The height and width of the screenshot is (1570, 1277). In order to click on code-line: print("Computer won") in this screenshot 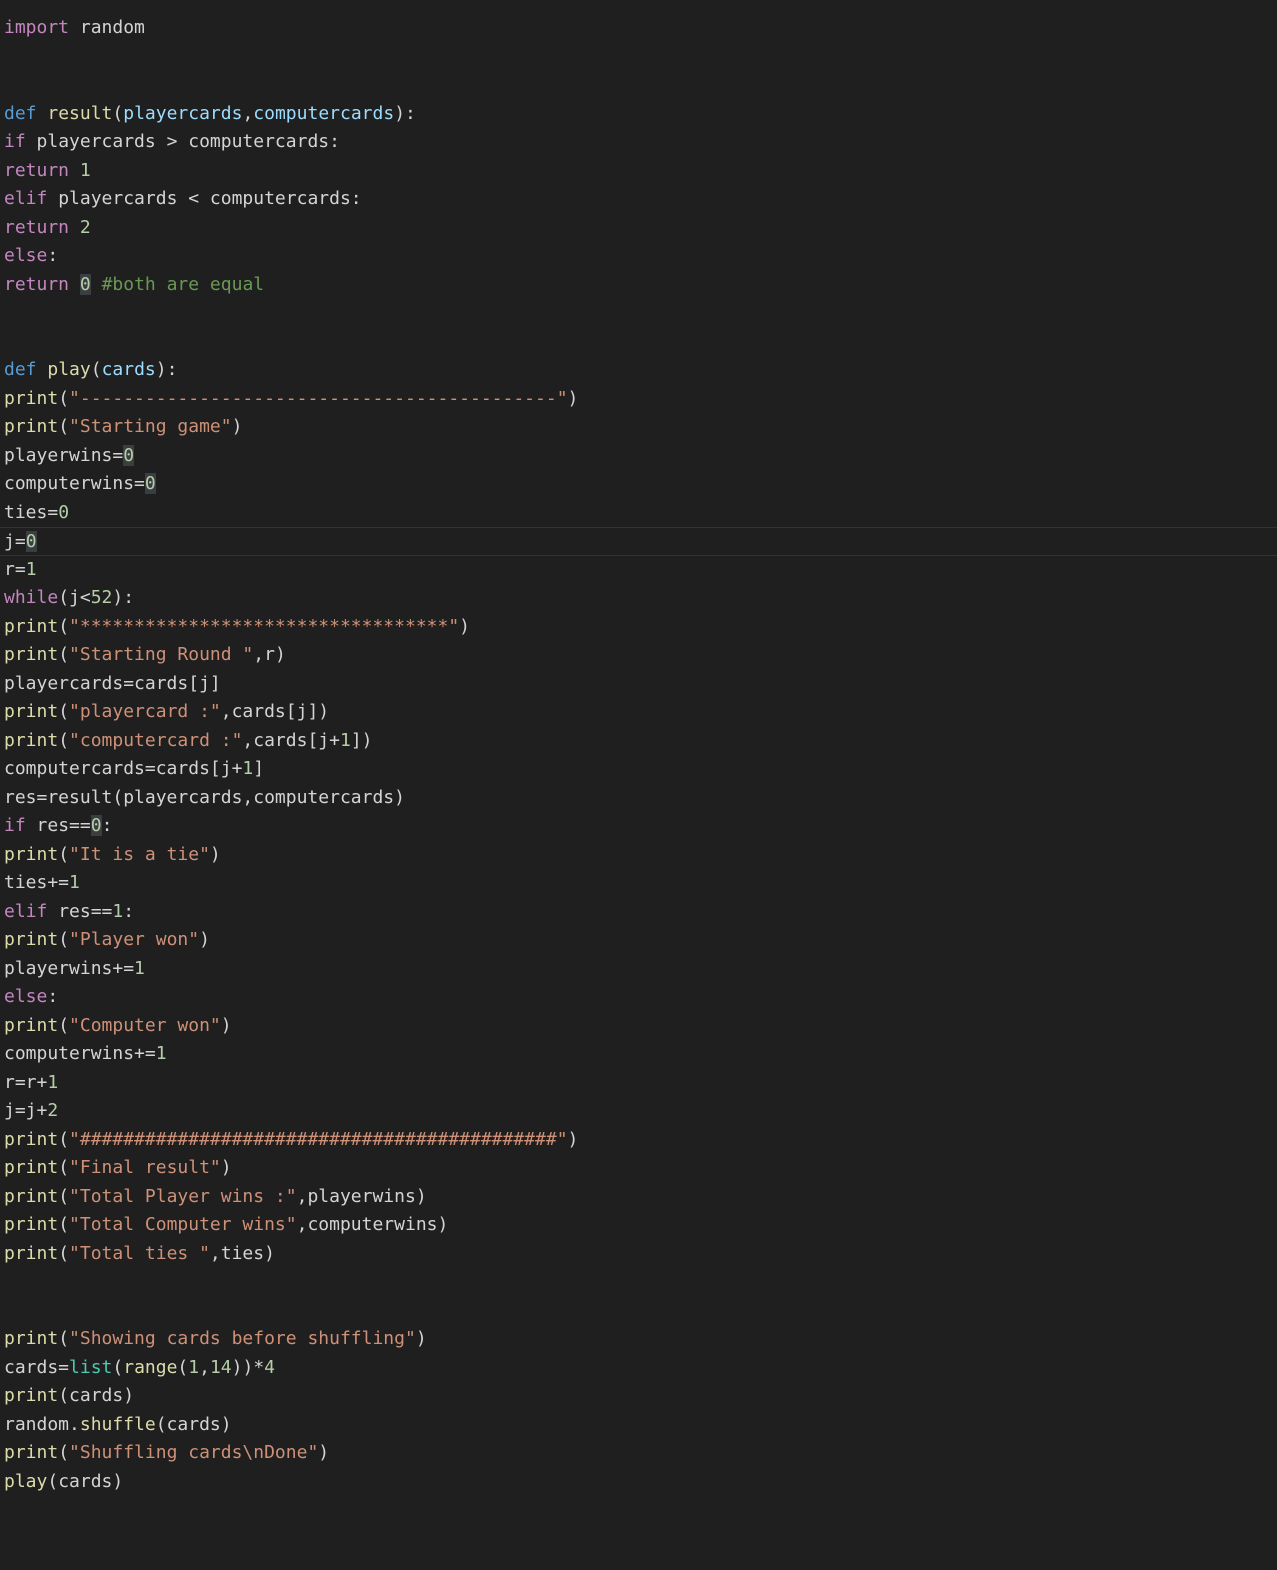, I will do `click(638, 1026)`.